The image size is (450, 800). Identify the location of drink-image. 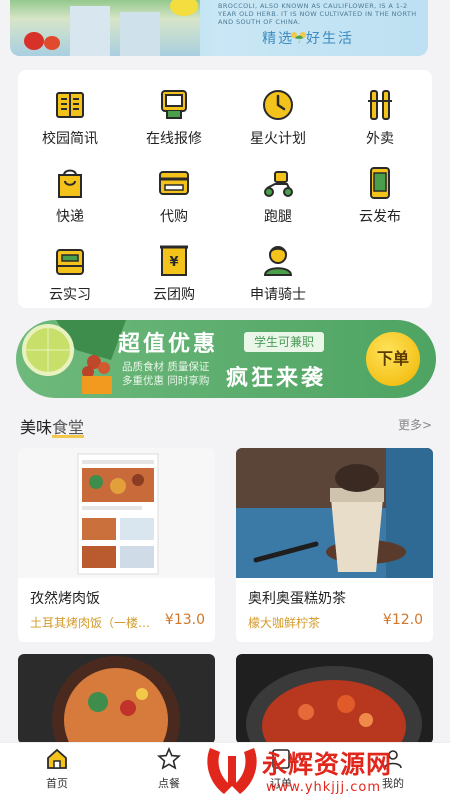
(334, 513).